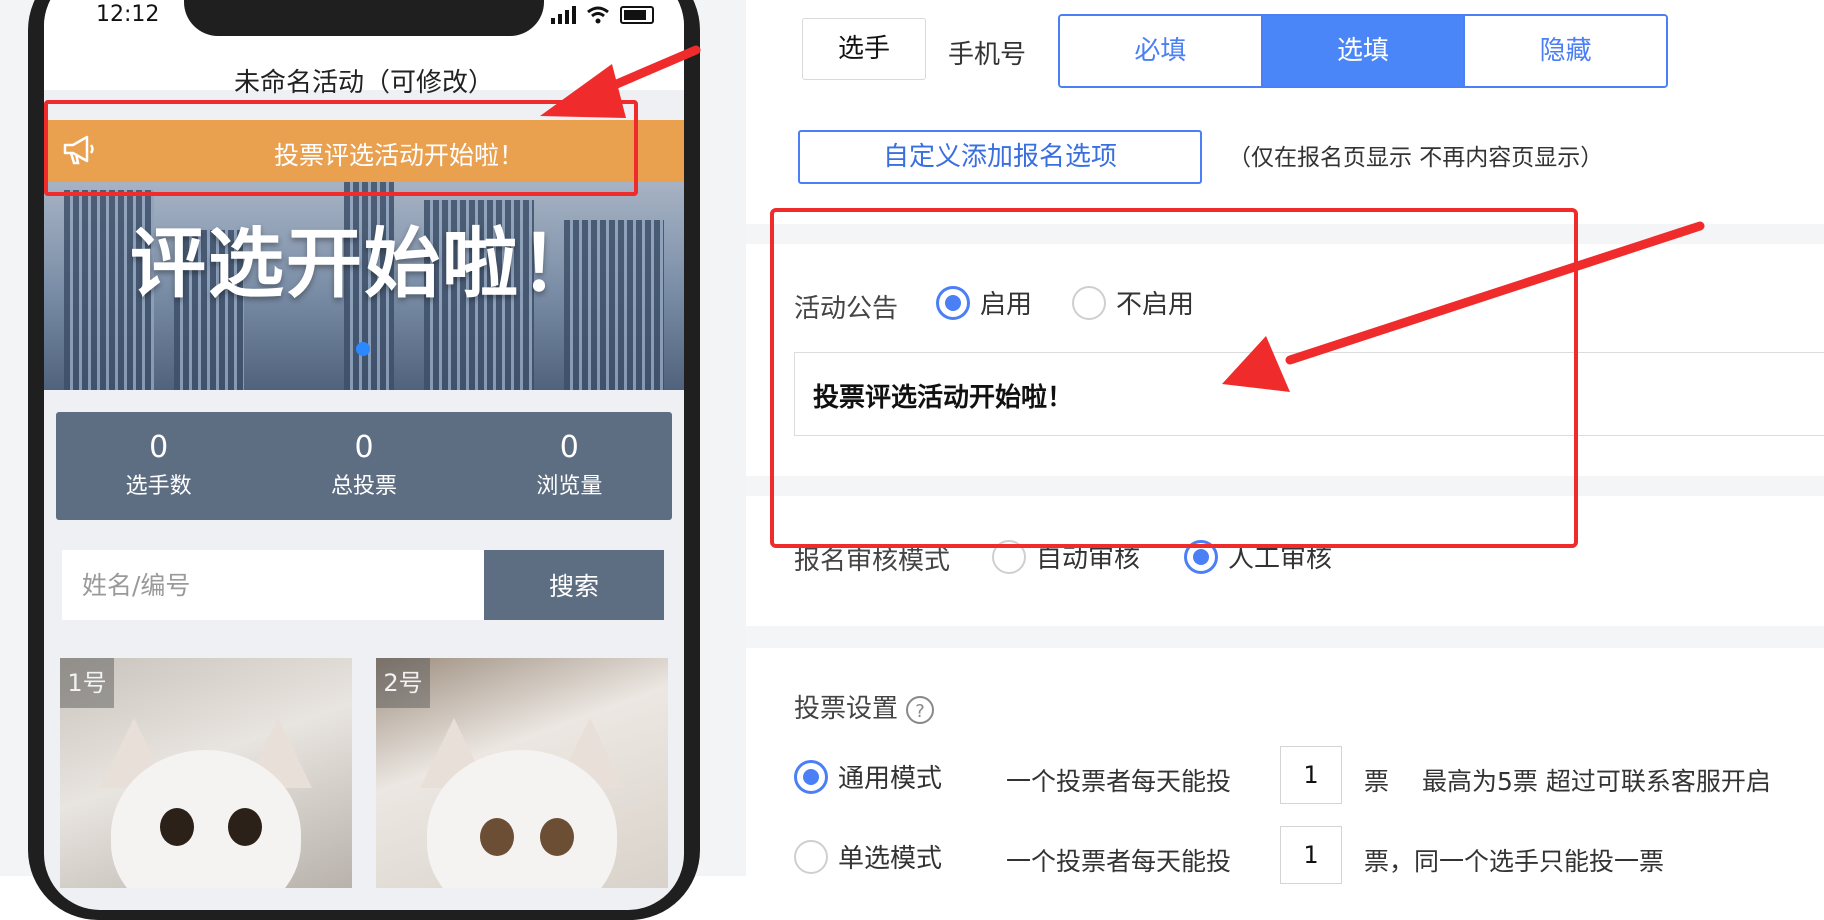 This screenshot has height=920, width=1824. What do you see at coordinates (920, 709) in the screenshot?
I see `help-icon: ?` at bounding box center [920, 709].